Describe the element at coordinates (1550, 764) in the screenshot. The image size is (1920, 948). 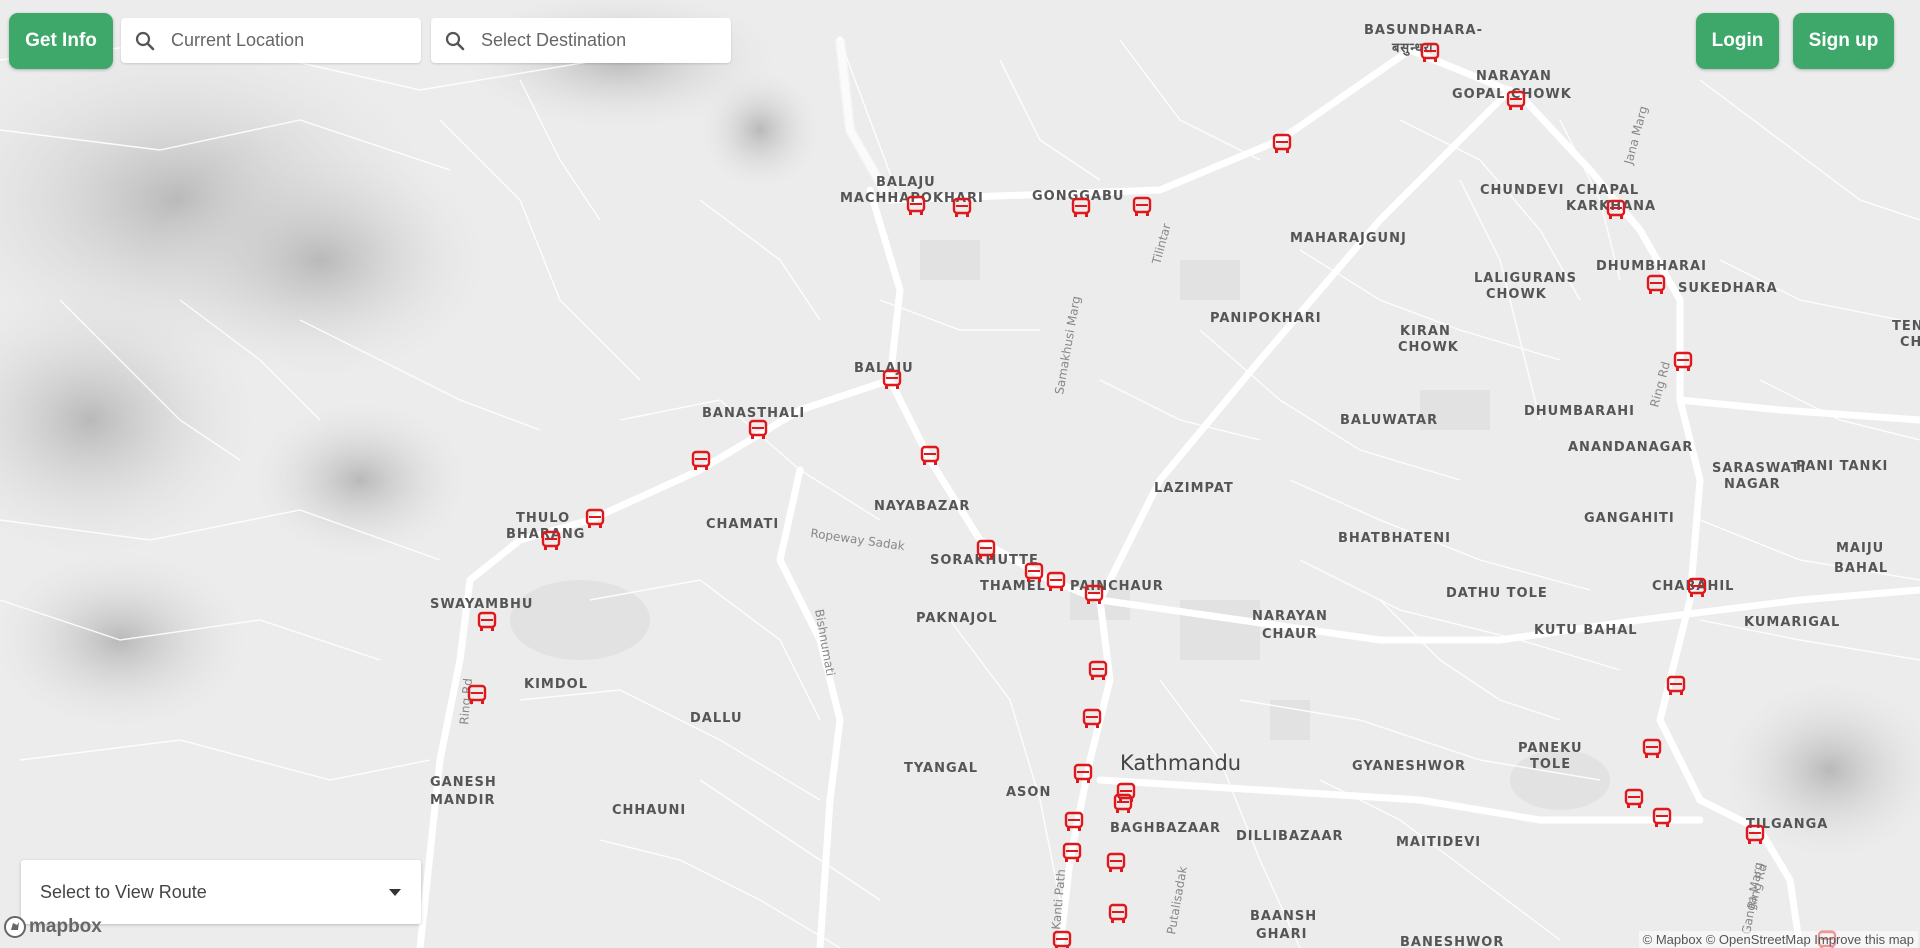
I see `place-label: TOLE` at that location.